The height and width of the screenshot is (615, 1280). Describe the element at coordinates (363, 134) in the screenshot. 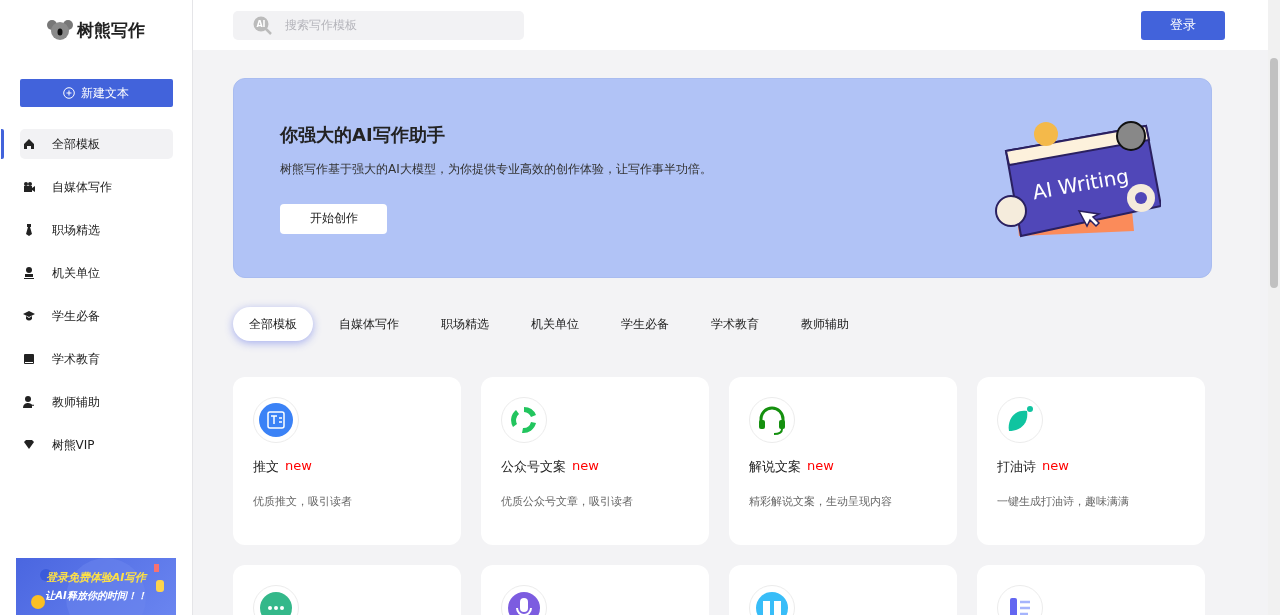

I see `hero-title: 你强大的AI写作助手` at that location.